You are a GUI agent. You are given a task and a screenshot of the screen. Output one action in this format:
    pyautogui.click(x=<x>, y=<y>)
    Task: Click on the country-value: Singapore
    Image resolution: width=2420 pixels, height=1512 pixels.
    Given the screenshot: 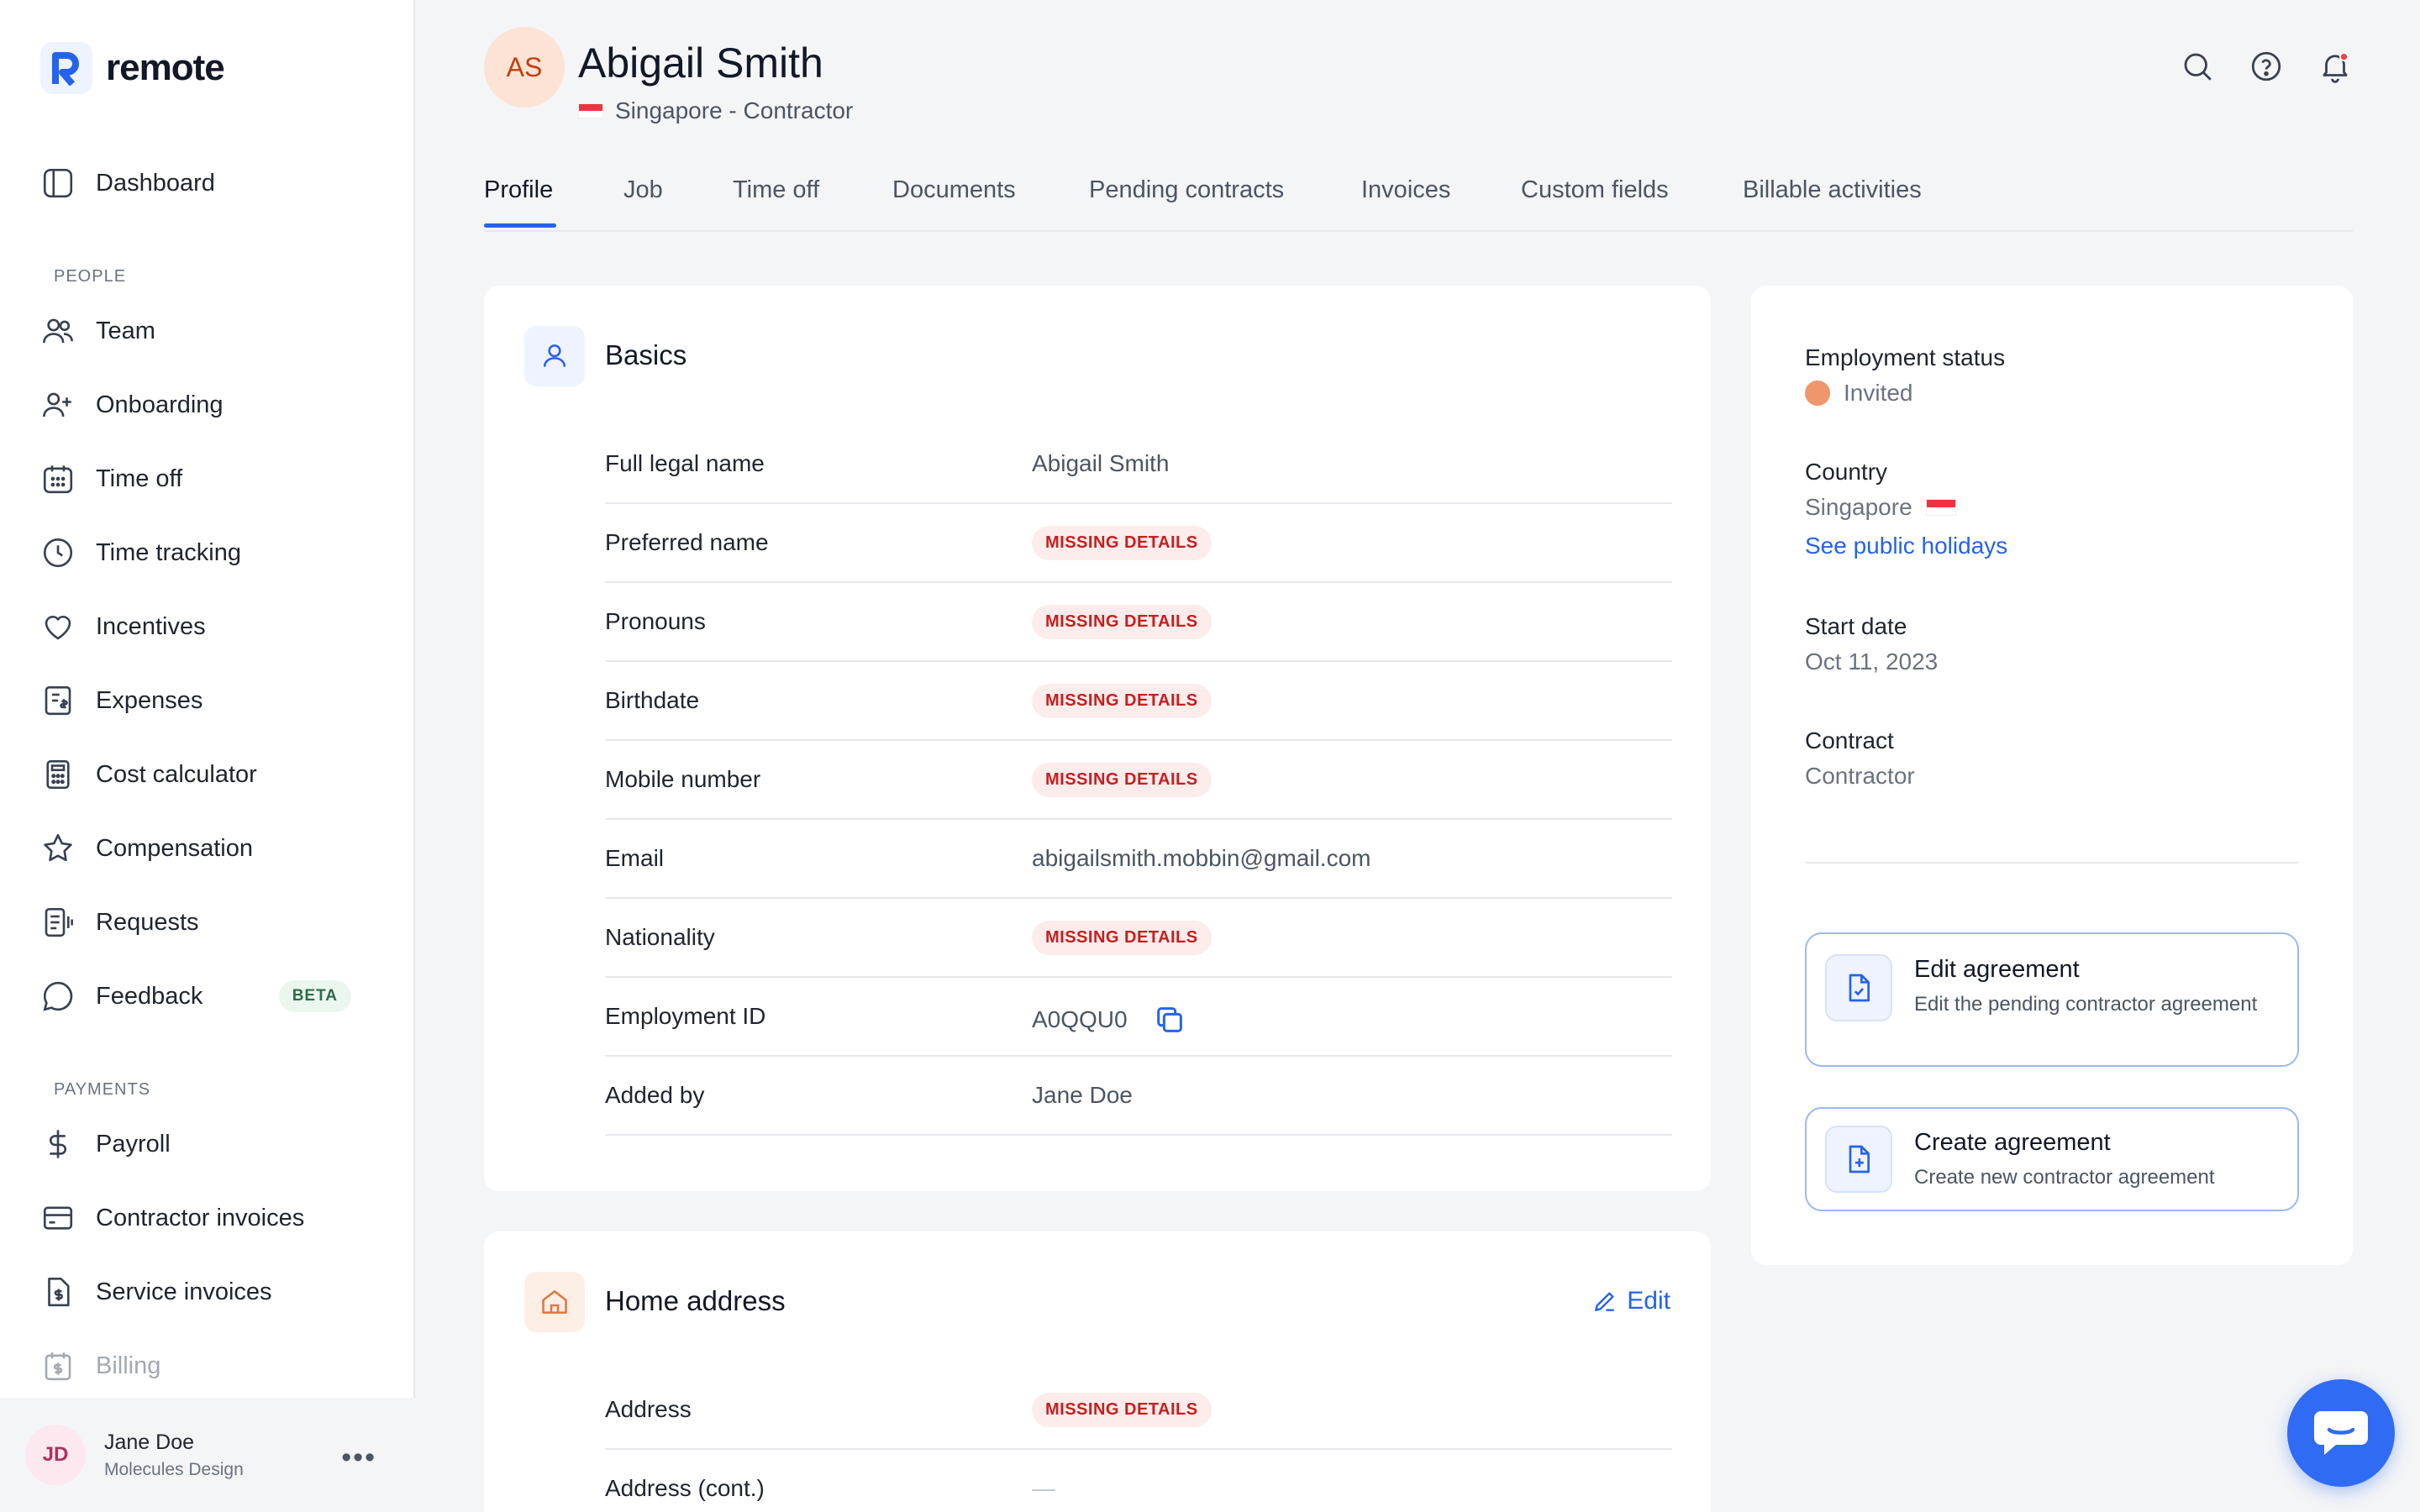 What is the action you would take?
    pyautogui.click(x=1880, y=507)
    